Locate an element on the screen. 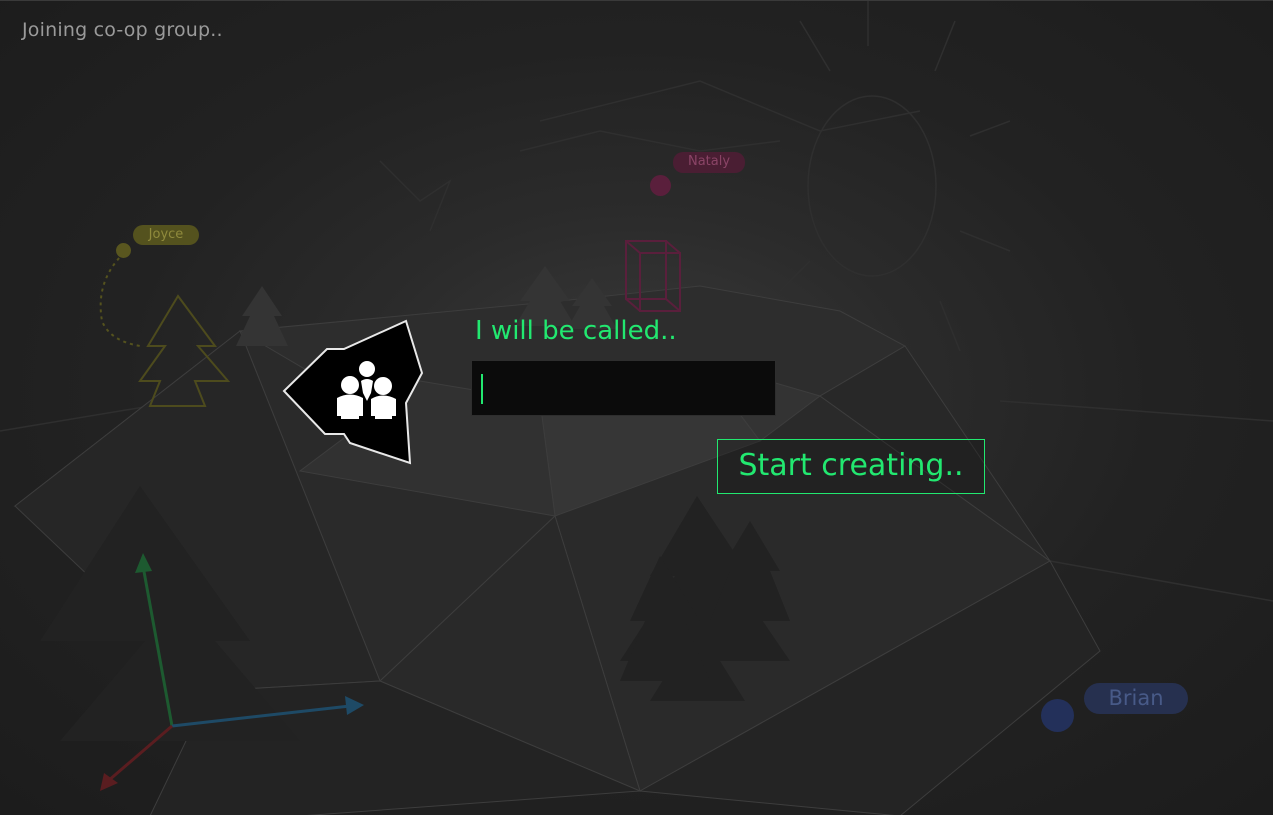 The image size is (1273, 815). nataly-cursor is located at coordinates (660, 185).